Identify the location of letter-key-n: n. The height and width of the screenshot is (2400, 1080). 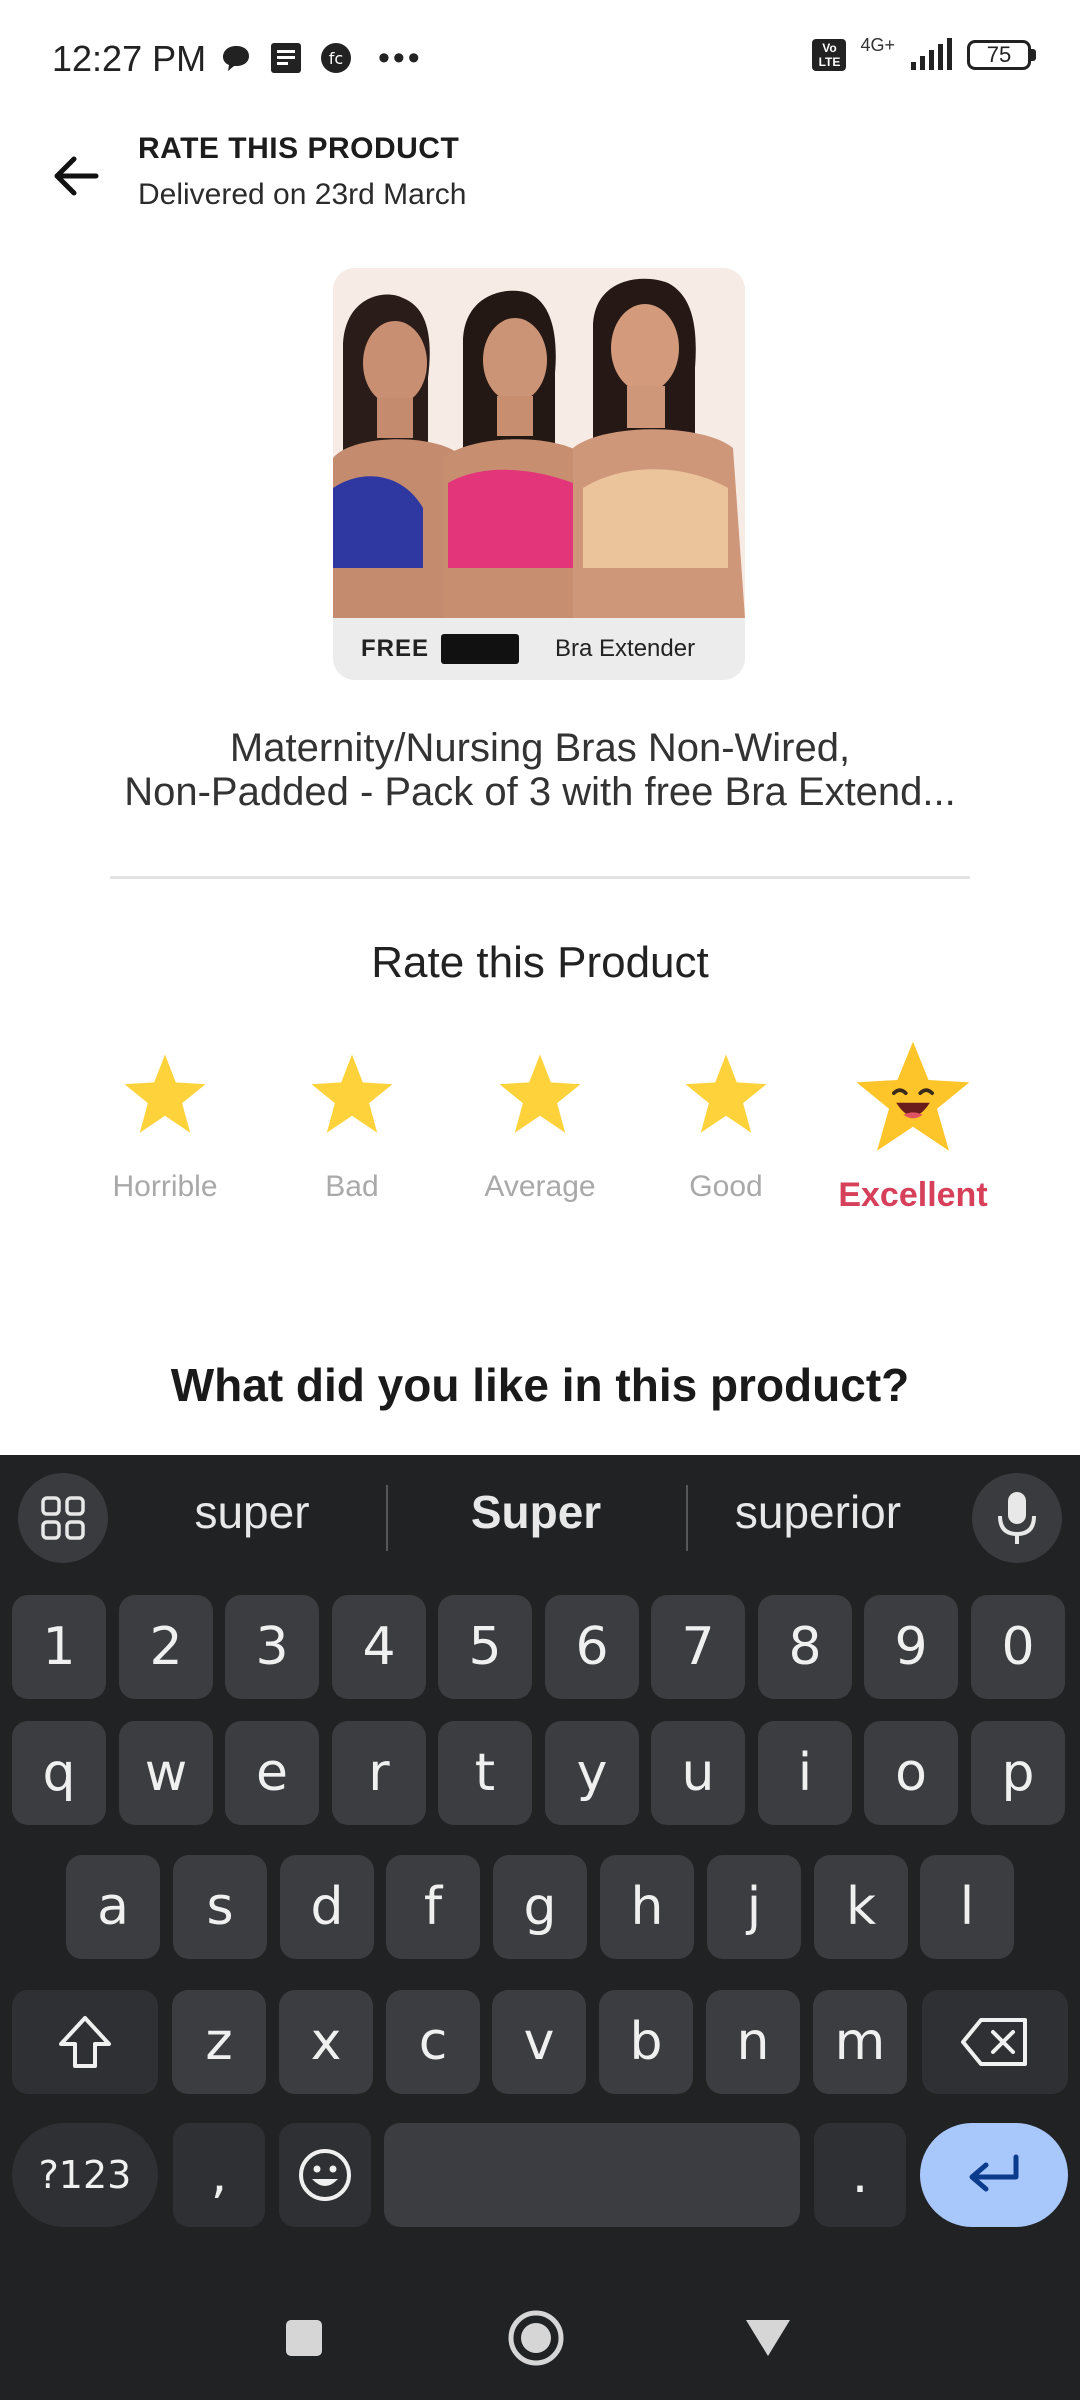
(753, 2042).